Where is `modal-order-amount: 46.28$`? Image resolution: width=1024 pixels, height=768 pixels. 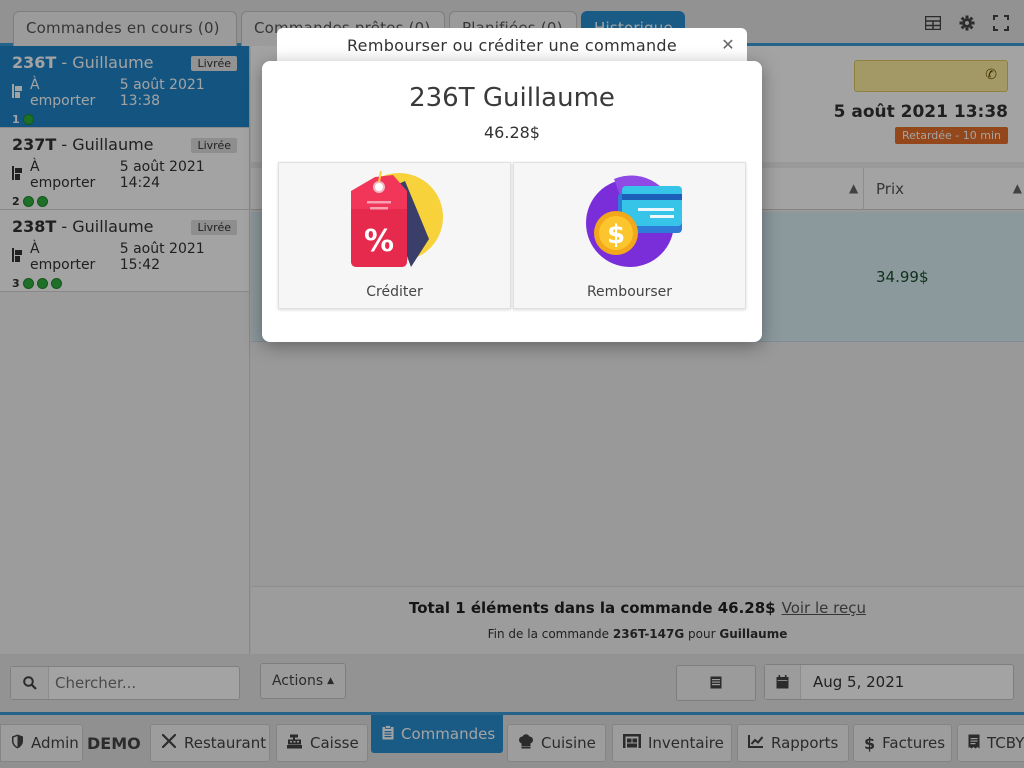 modal-order-amount: 46.28$ is located at coordinates (512, 132).